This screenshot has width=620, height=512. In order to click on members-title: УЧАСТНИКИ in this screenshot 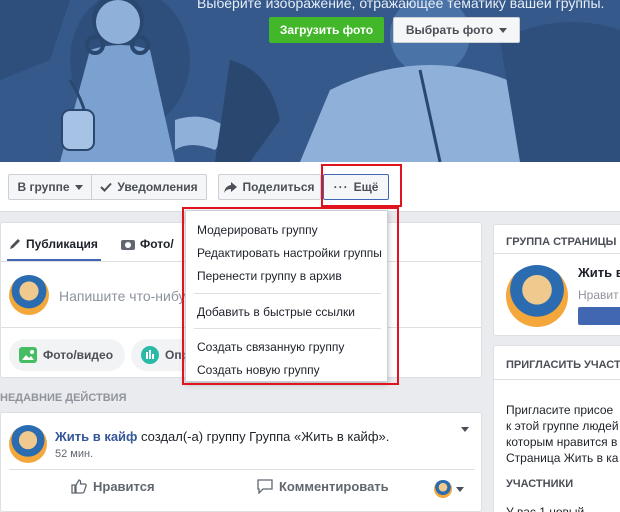, I will do `click(540, 484)`.